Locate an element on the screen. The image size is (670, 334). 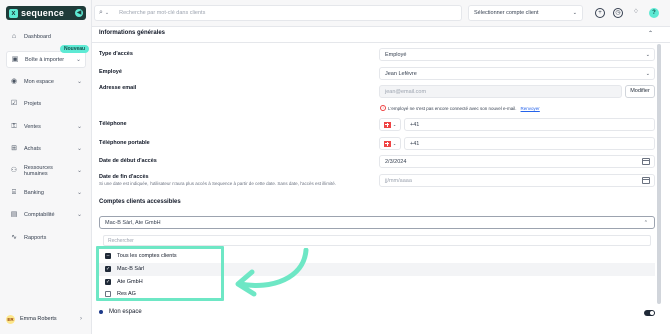
sidebar-item-label: Achats is located at coordinates (32, 148).